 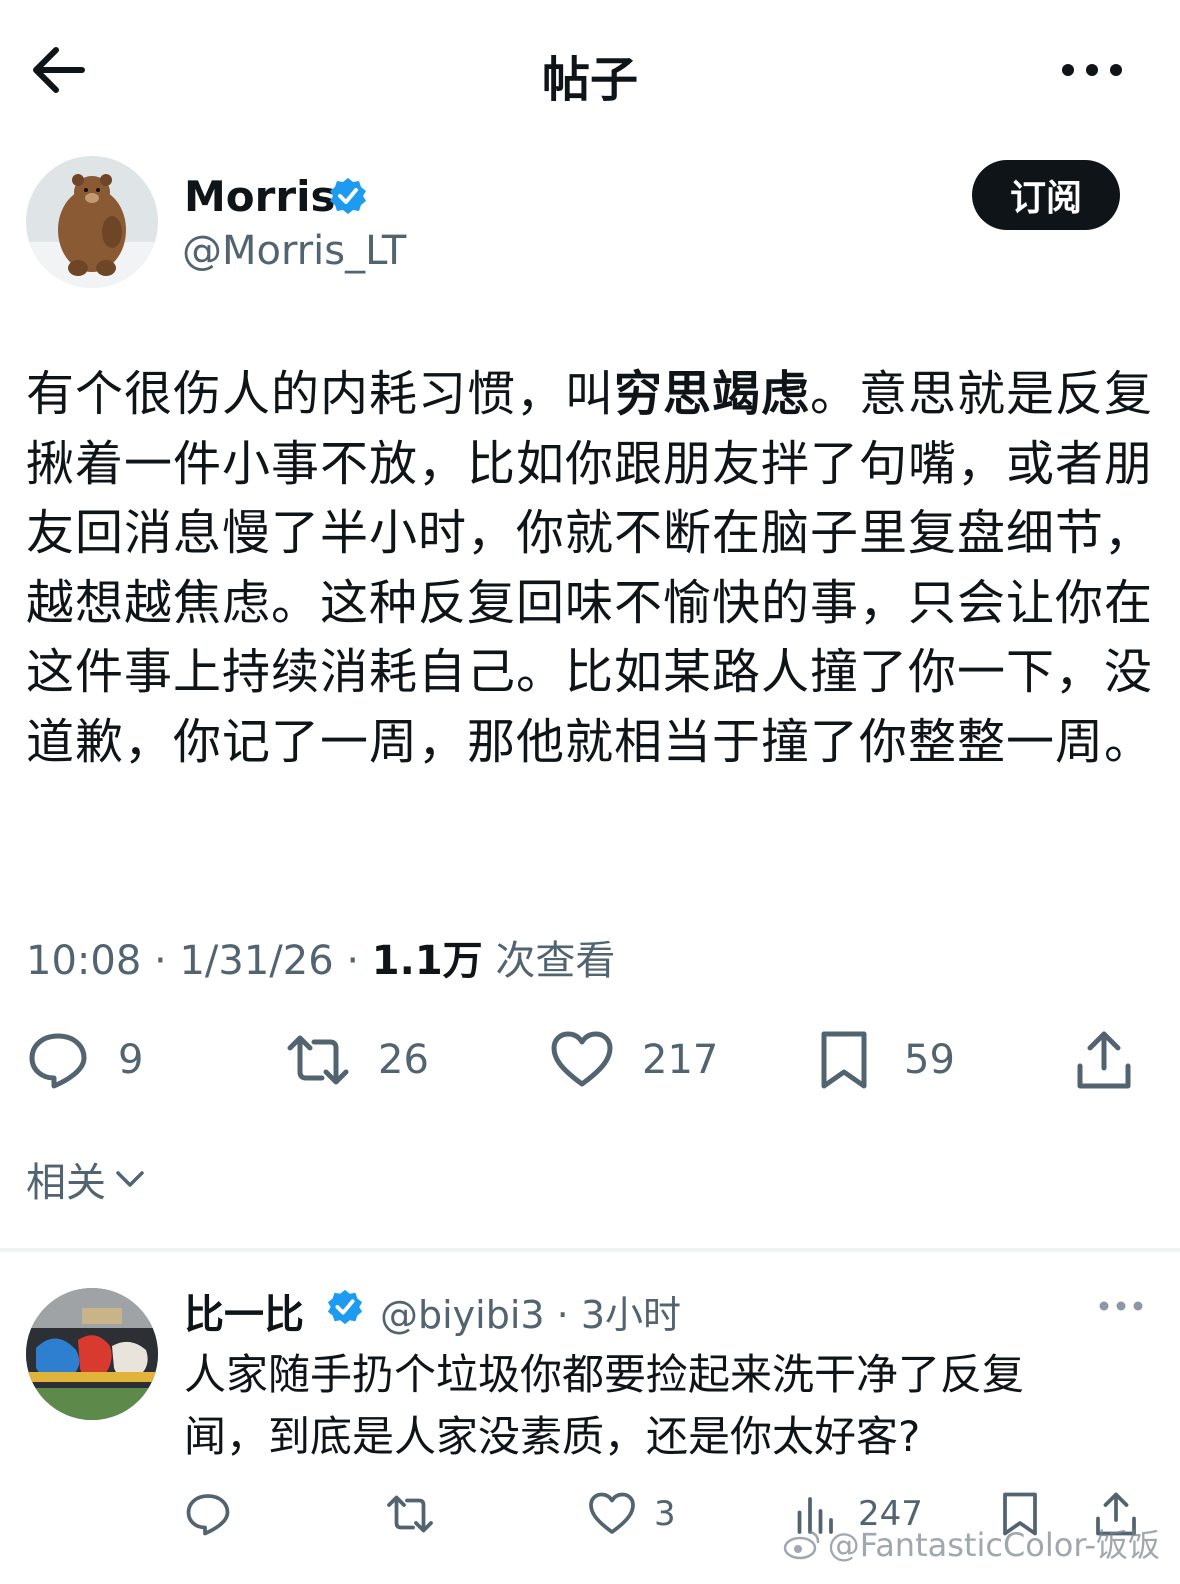 I want to click on views-count: 1.1万, so click(x=427, y=961).